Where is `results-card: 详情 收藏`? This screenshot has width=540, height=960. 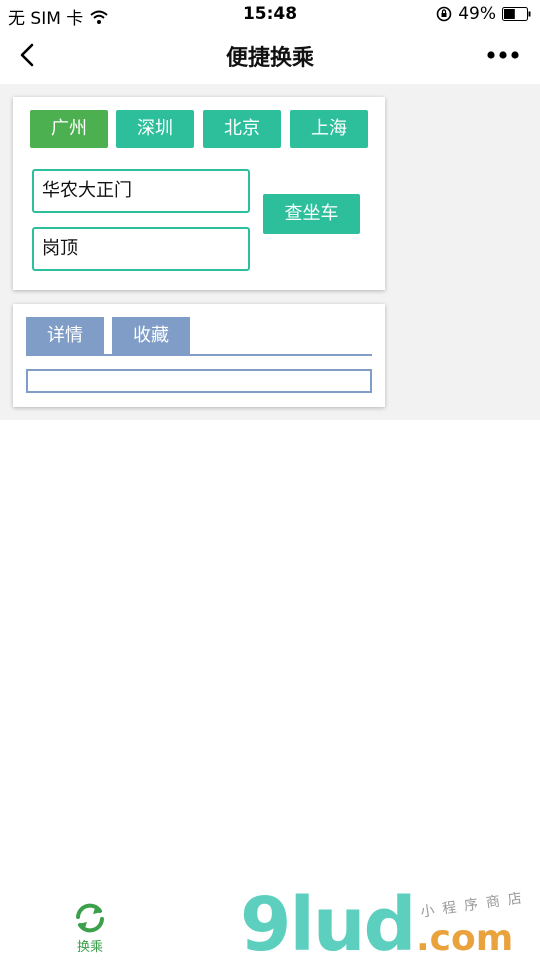
results-card: 详情 收藏 is located at coordinates (199, 355).